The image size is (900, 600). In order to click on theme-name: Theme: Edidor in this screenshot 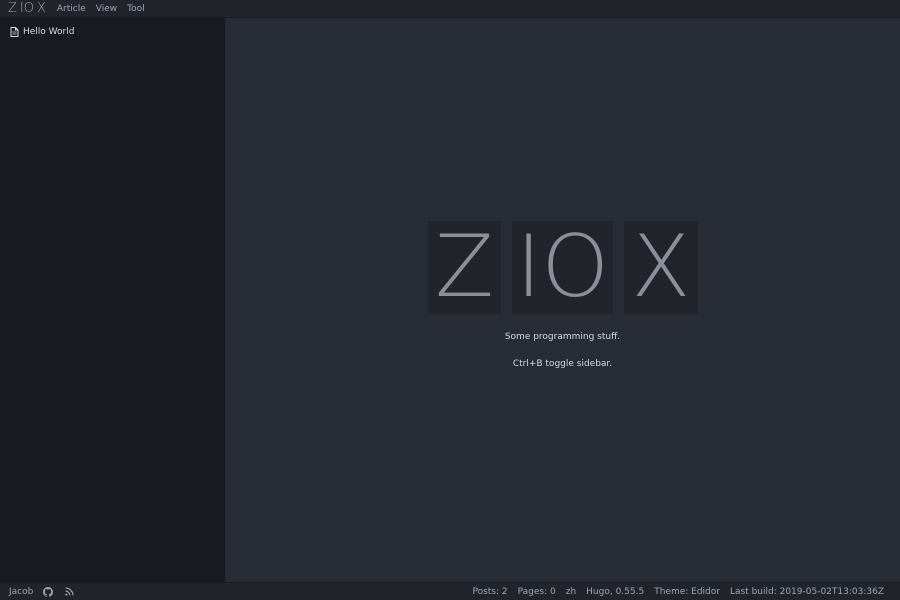, I will do `click(687, 591)`.